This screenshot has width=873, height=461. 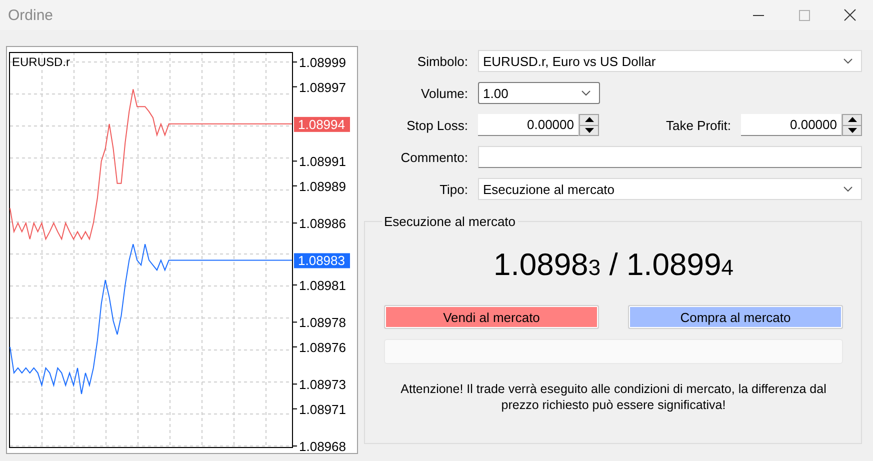 I want to click on axis-tick-label: 1.08976, so click(x=322, y=347).